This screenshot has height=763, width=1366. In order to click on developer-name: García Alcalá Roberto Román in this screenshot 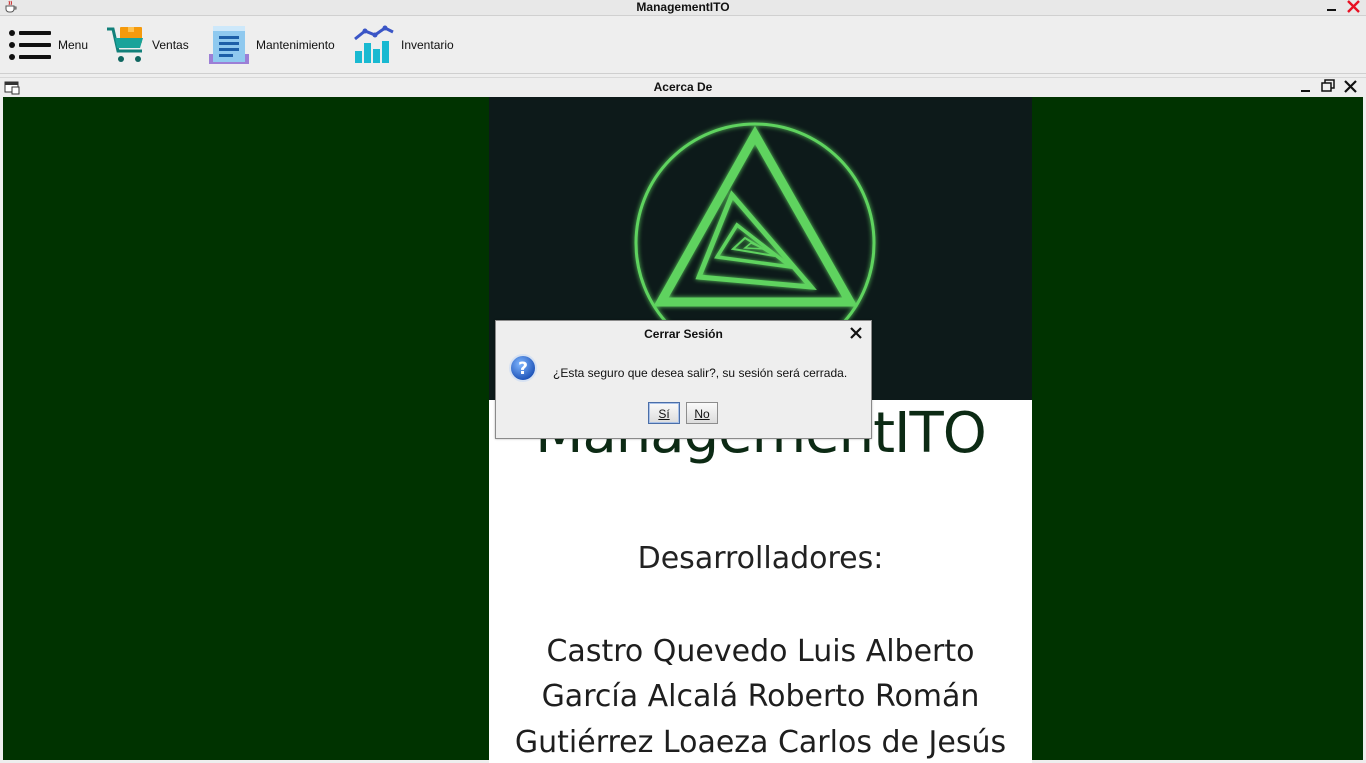, I will do `click(760, 696)`.